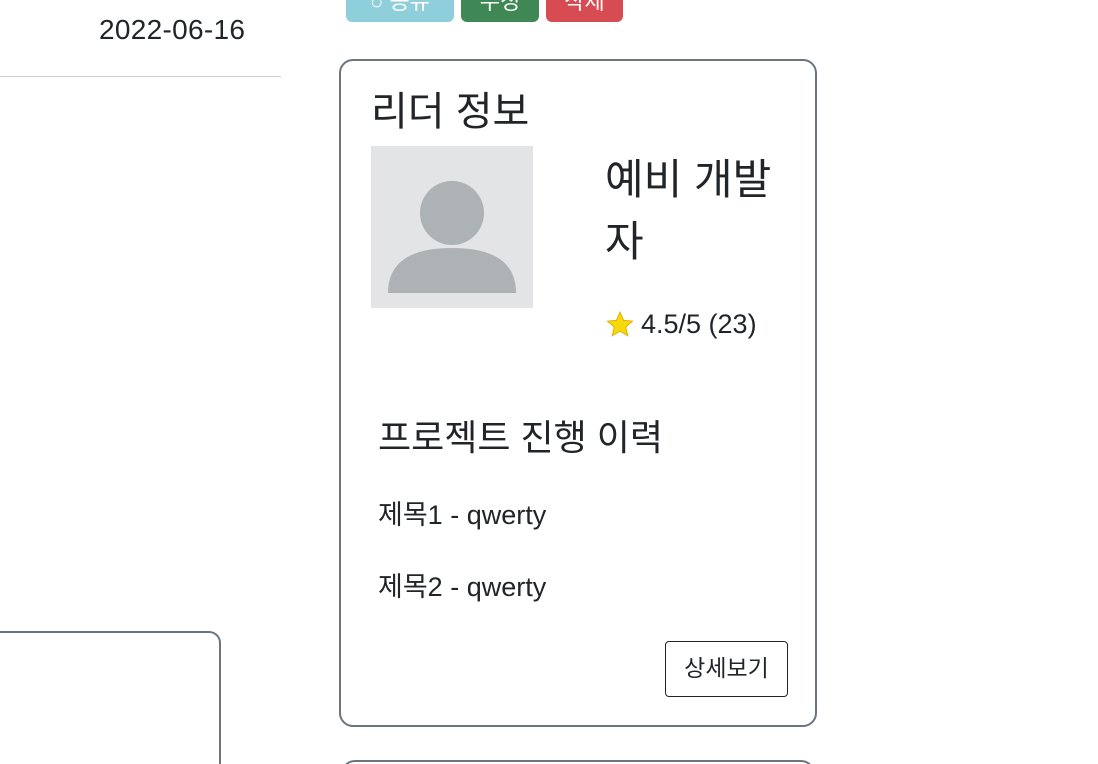 This screenshot has height=764, width=1098. What do you see at coordinates (584, 11) in the screenshot?
I see `delete-button: 삭제` at bounding box center [584, 11].